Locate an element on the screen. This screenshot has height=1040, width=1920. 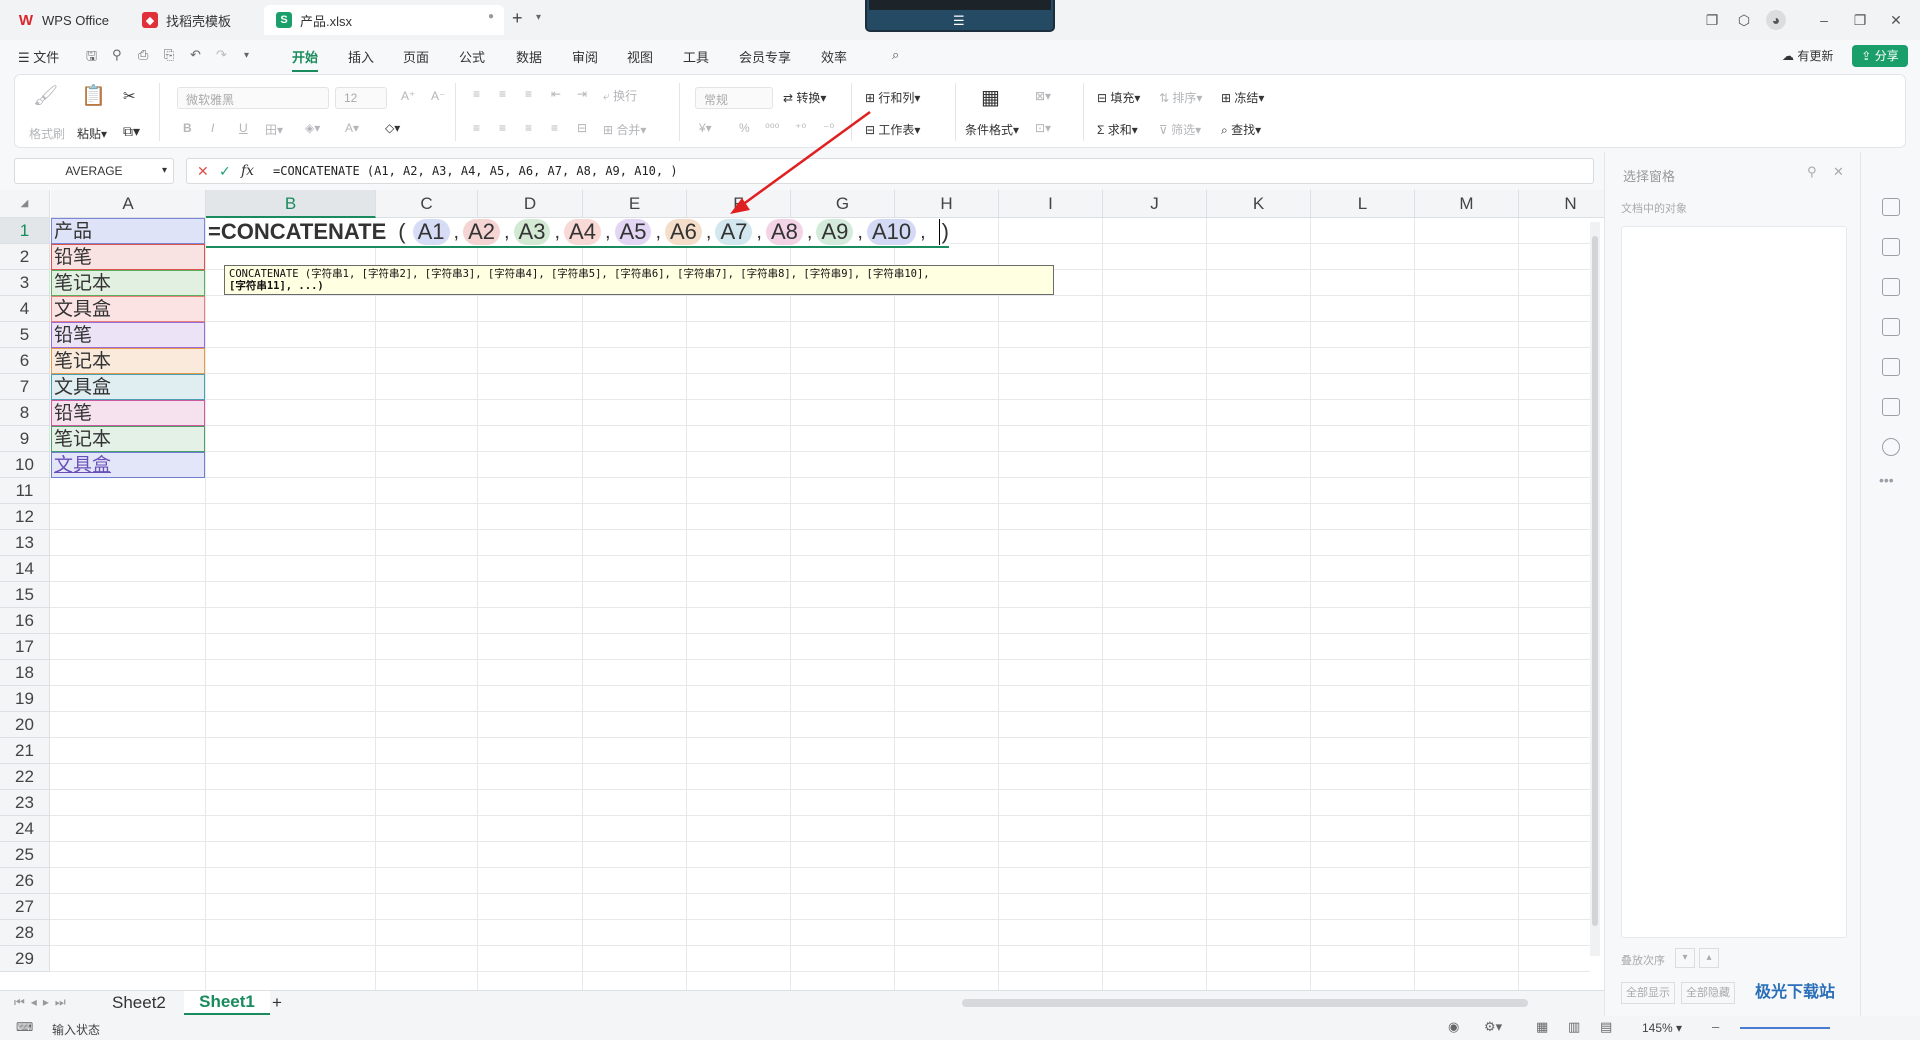
freeze-button: ⊞ 冻结▾ is located at coordinates (1242, 97).